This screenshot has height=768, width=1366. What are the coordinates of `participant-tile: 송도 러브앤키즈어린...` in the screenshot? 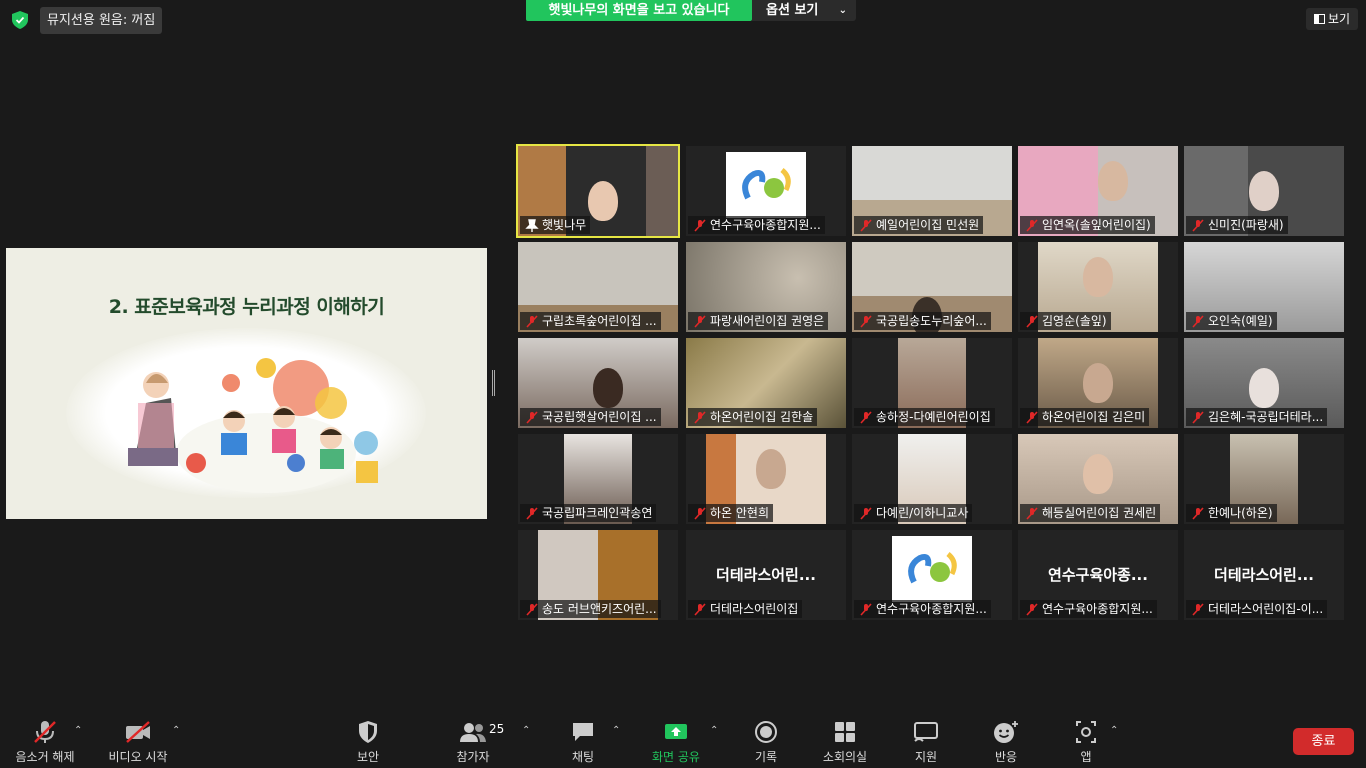 It's located at (598, 575).